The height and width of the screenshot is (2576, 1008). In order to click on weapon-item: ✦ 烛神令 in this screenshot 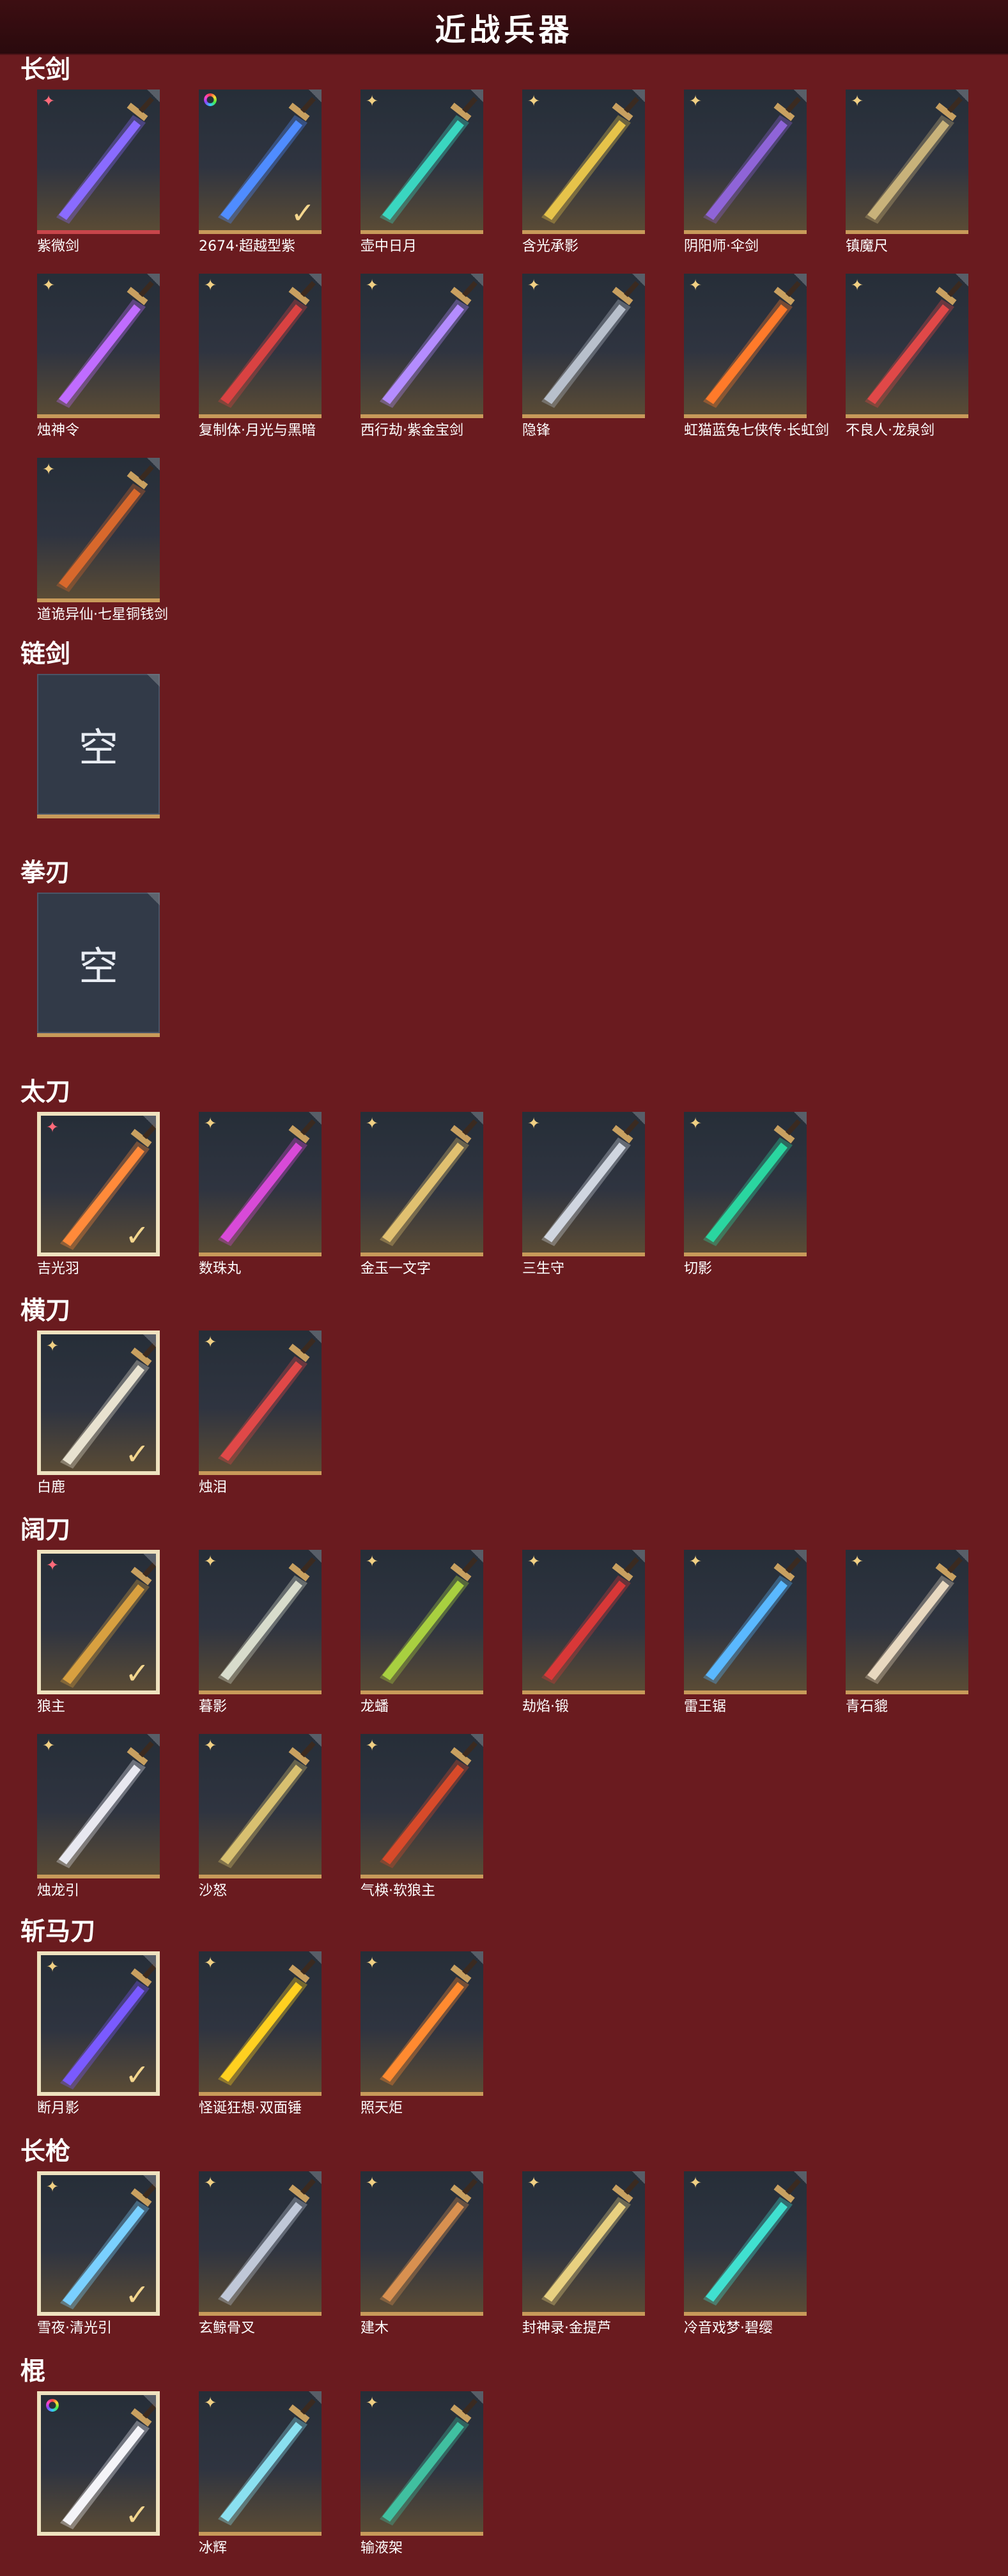, I will do `click(98, 357)`.